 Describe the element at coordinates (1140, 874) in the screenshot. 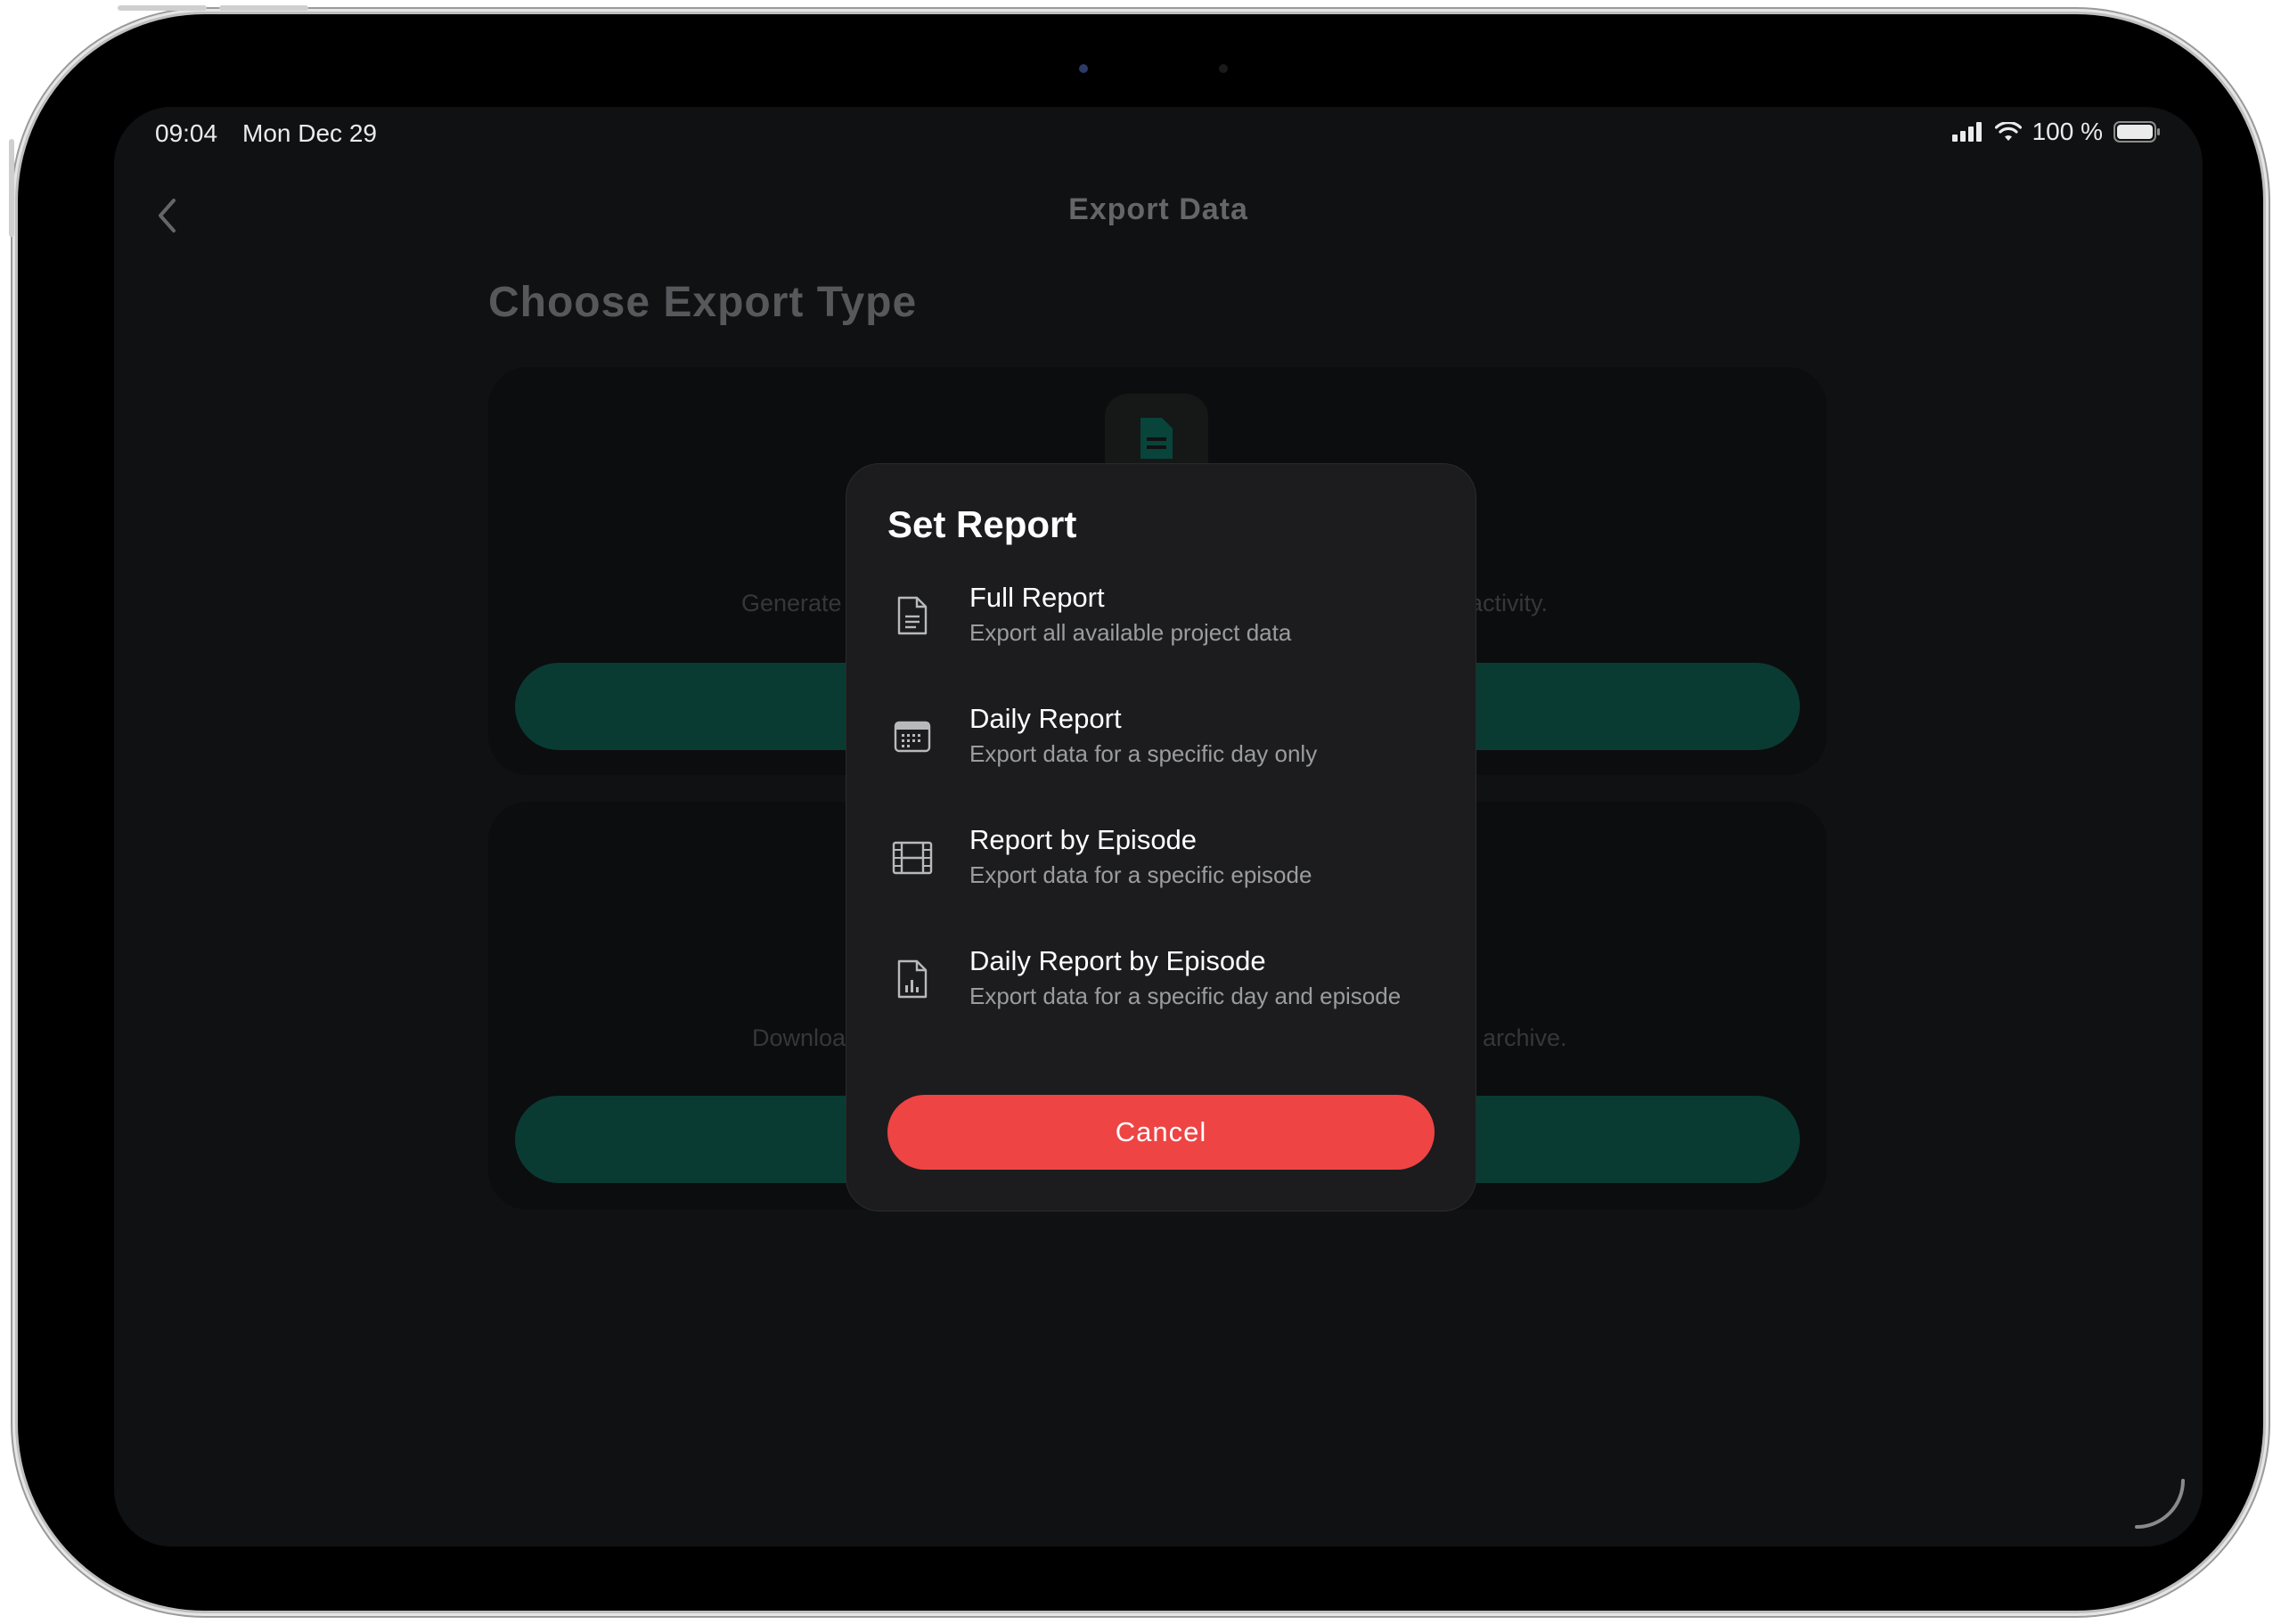

I see `option-subtitle: Export data for a specific episode` at that location.